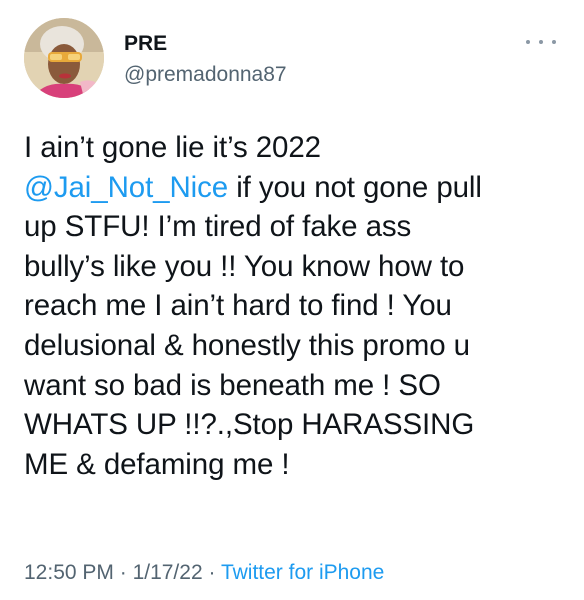 This screenshot has width=584, height=600. I want to click on author-handle: @premadonna87, so click(205, 75).